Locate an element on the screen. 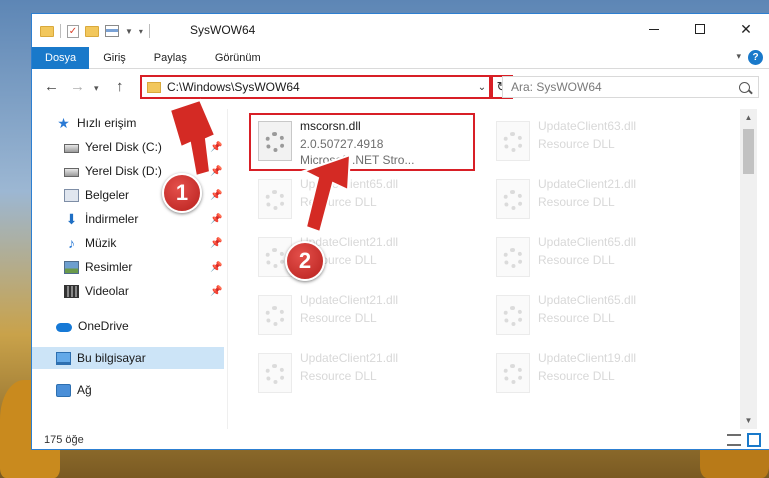 This screenshot has width=769, height=478. sidebar-item-label: OneDrive is located at coordinates (103, 326).